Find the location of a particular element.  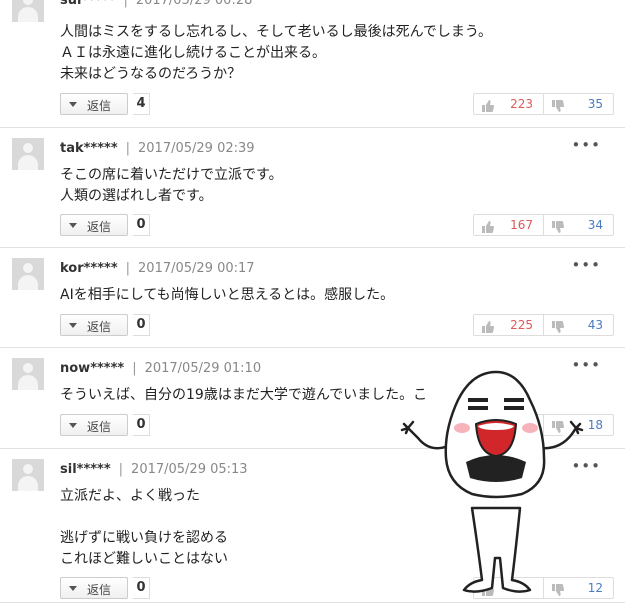

dislike-count: 12 is located at coordinates (595, 588).